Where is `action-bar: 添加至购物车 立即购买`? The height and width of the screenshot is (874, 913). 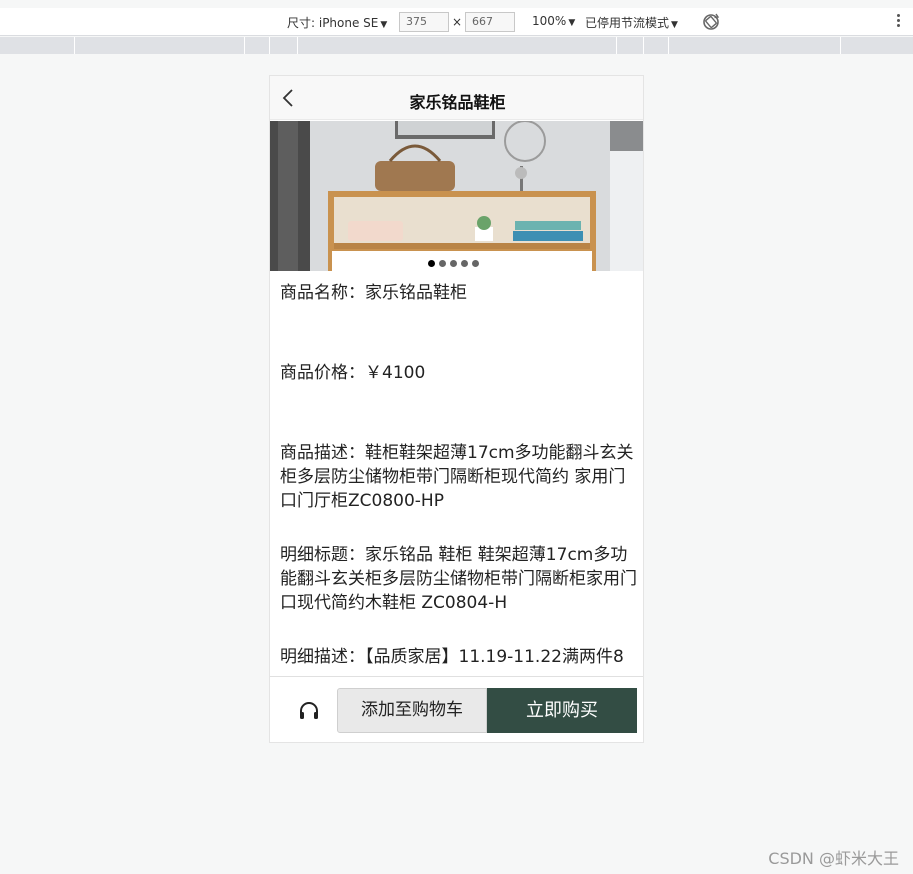 action-bar: 添加至购物车 立即购买 is located at coordinates (456, 709).